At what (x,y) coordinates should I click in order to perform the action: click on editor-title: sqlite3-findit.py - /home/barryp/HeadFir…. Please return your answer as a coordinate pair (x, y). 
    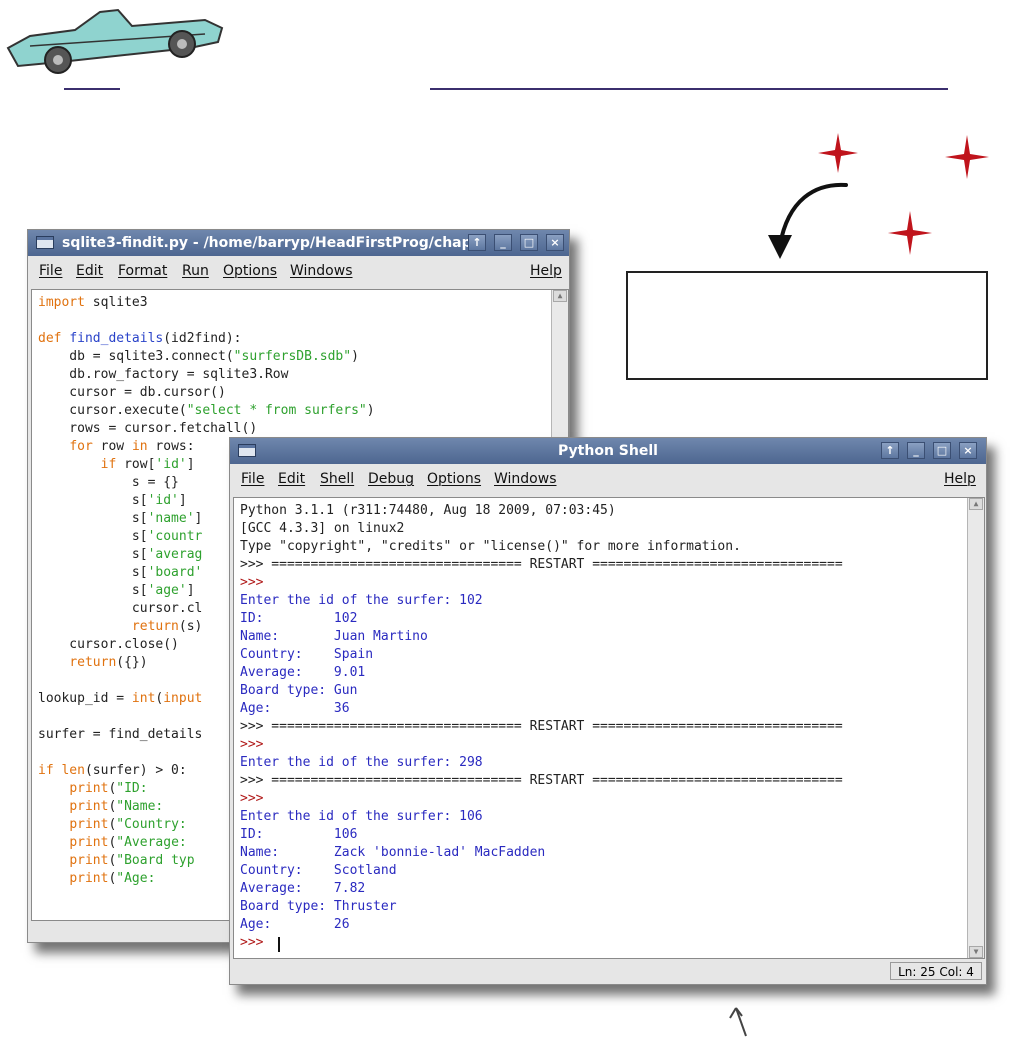
    Looking at the image, I should click on (267, 243).